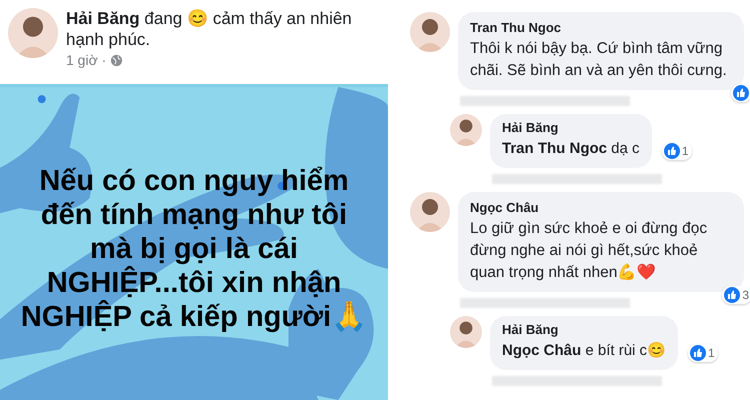 This screenshot has height=400, width=750. Describe the element at coordinates (584, 351) in the screenshot. I see `comment-text: Ngọc Châu e bít rùi c😊` at that location.